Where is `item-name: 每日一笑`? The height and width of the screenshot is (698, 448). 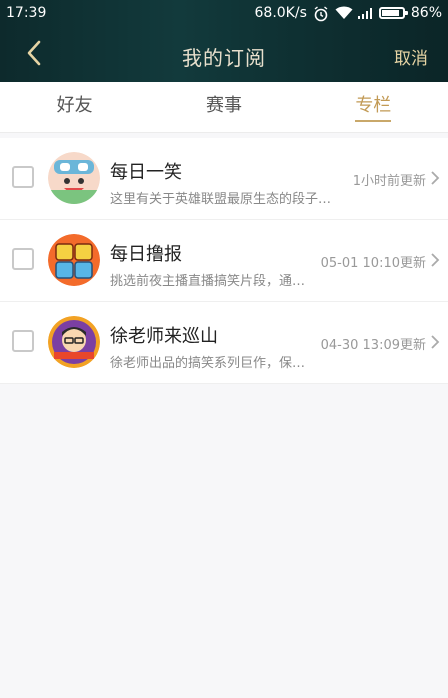
item-name: 每日一笑 is located at coordinates (146, 172).